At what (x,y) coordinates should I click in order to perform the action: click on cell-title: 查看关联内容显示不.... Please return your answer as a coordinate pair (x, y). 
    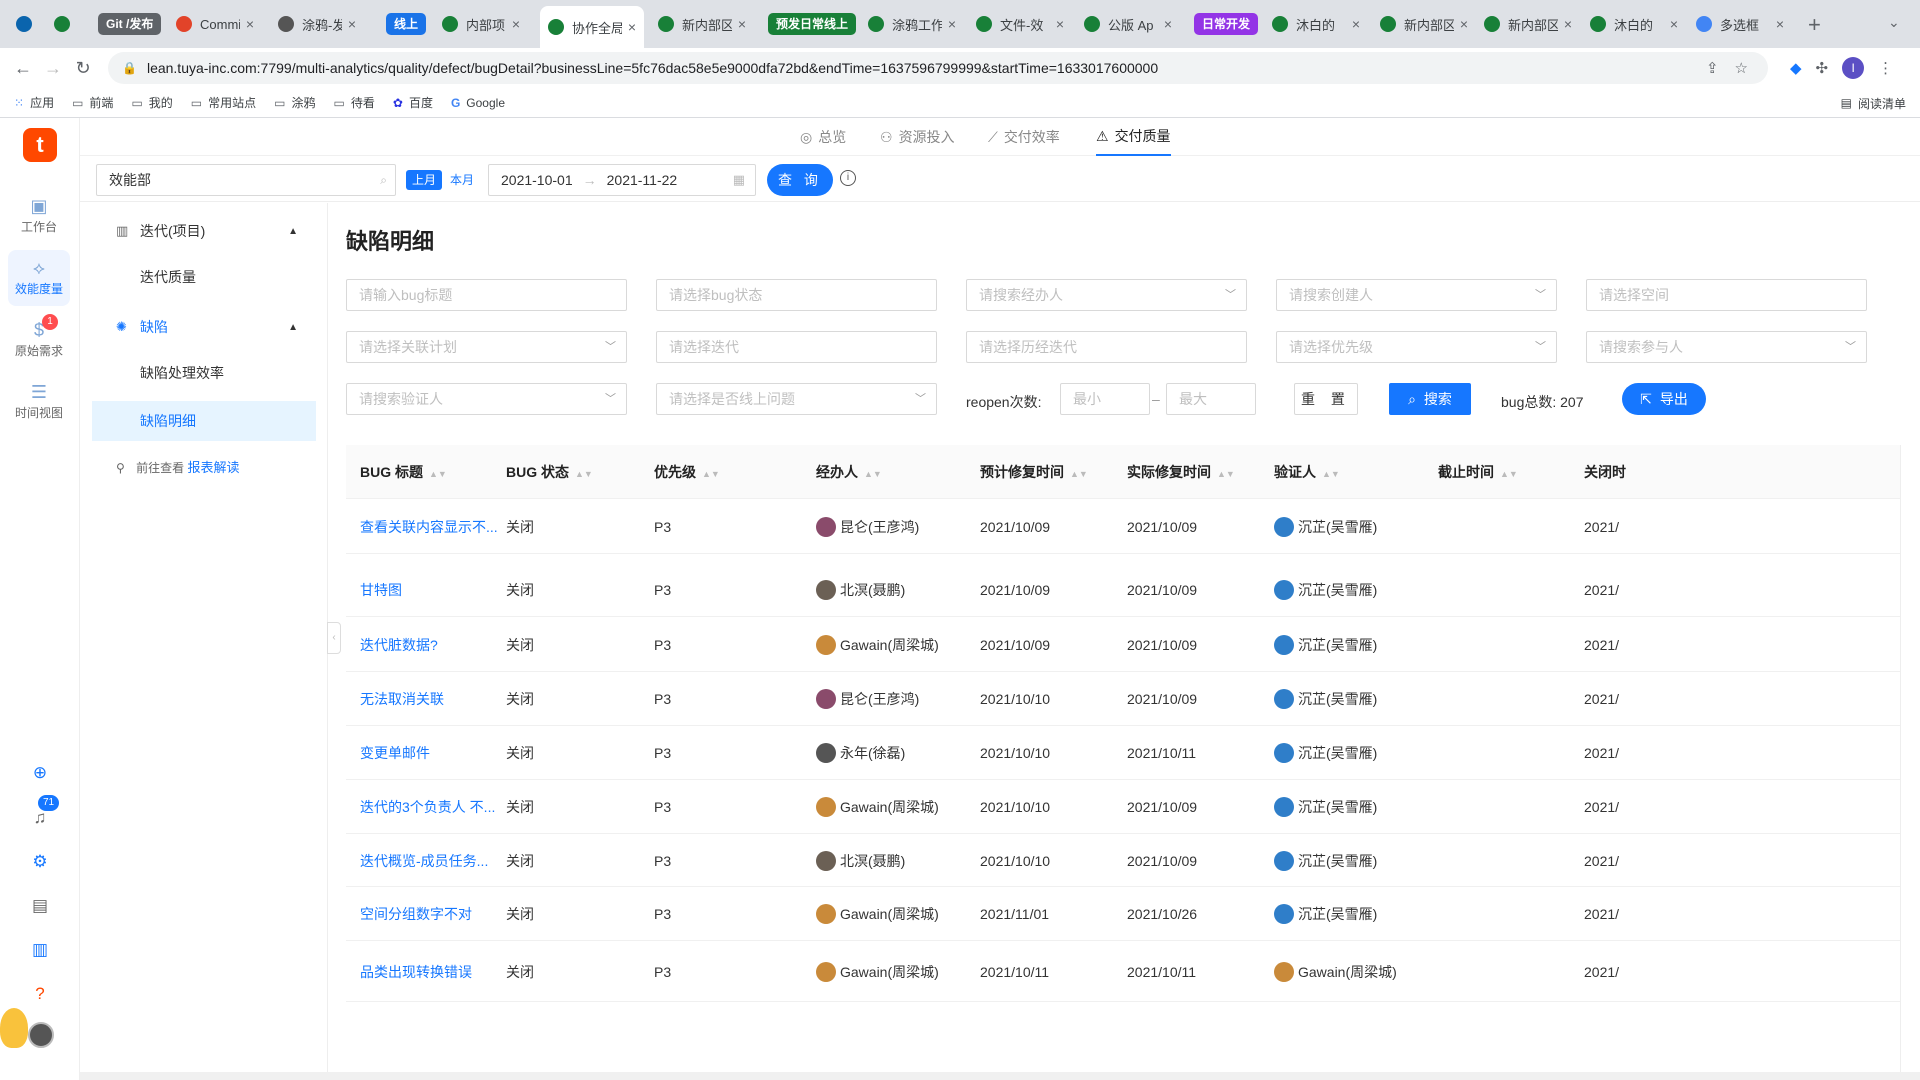
    Looking at the image, I should click on (429, 527).